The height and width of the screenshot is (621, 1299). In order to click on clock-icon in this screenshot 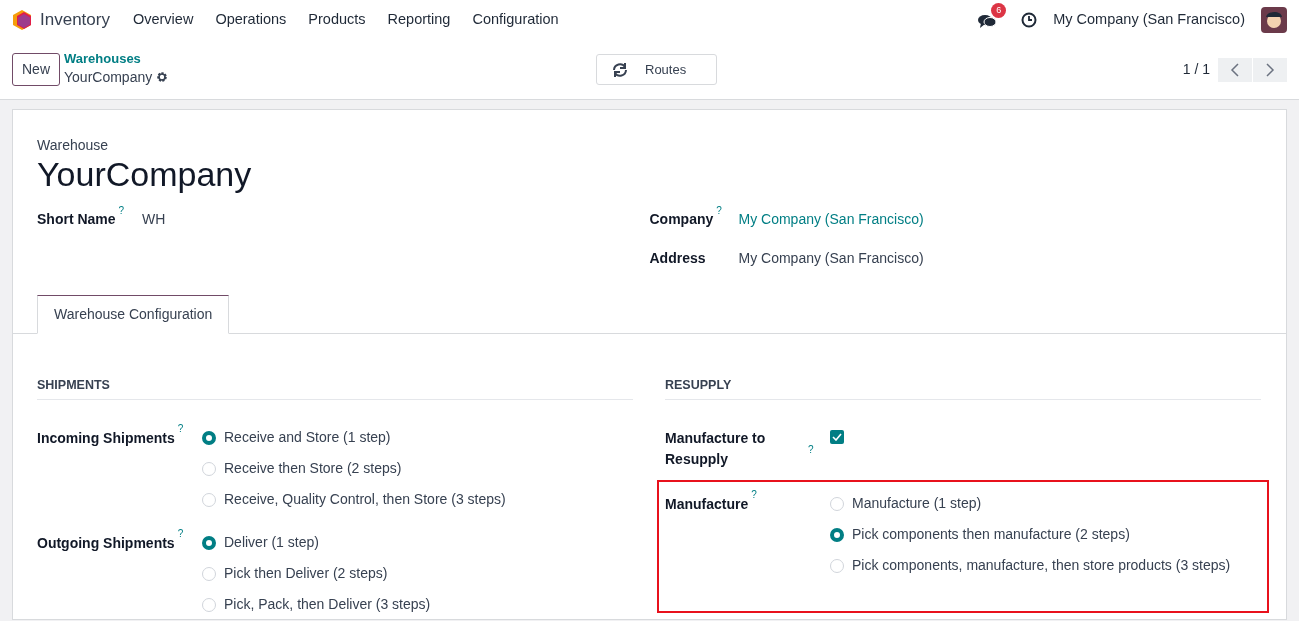, I will do `click(1029, 20)`.